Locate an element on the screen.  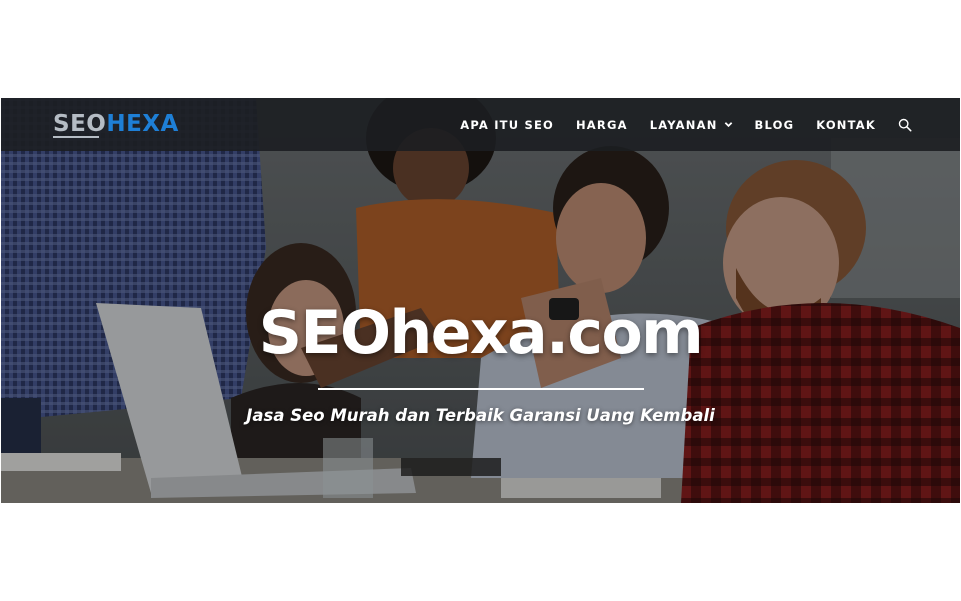
nav-item-layanan: LAYANAN is located at coordinates (691, 125).